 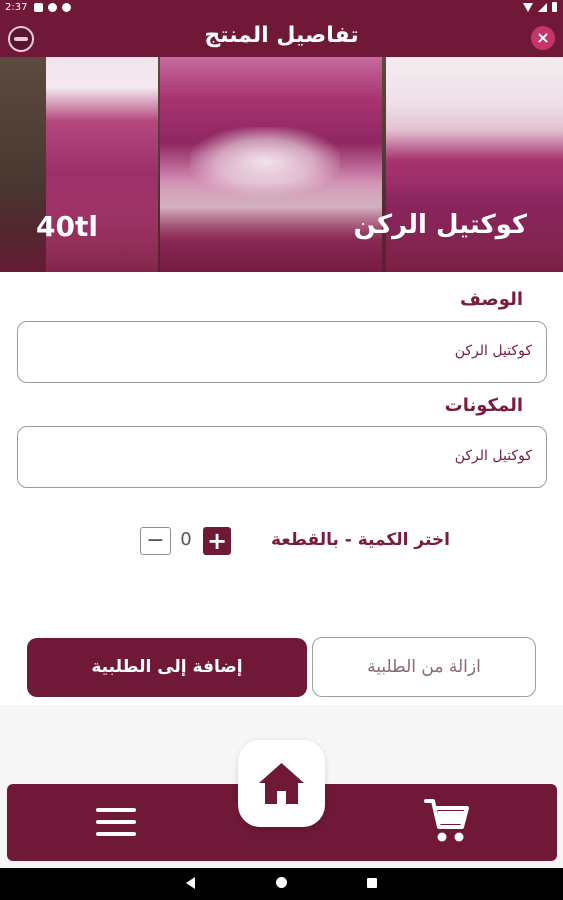 I want to click on notification-icons, so click(x=52, y=7).